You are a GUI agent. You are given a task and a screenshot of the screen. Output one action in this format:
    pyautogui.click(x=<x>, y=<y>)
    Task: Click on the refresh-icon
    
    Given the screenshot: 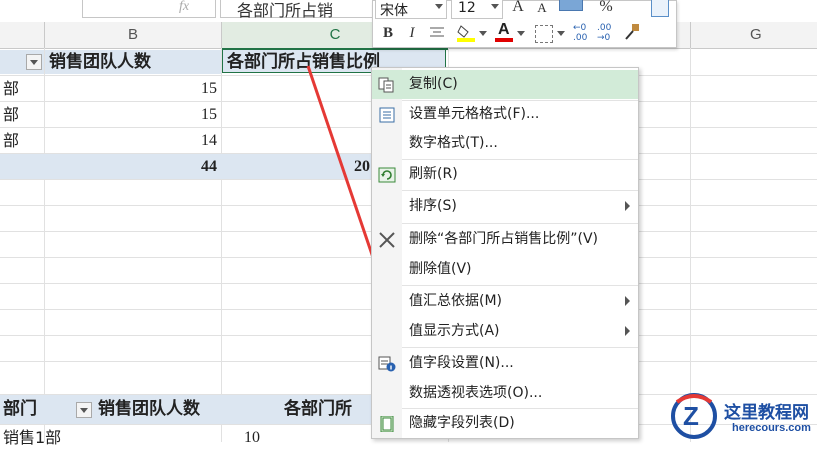 What is the action you would take?
    pyautogui.click(x=387, y=175)
    